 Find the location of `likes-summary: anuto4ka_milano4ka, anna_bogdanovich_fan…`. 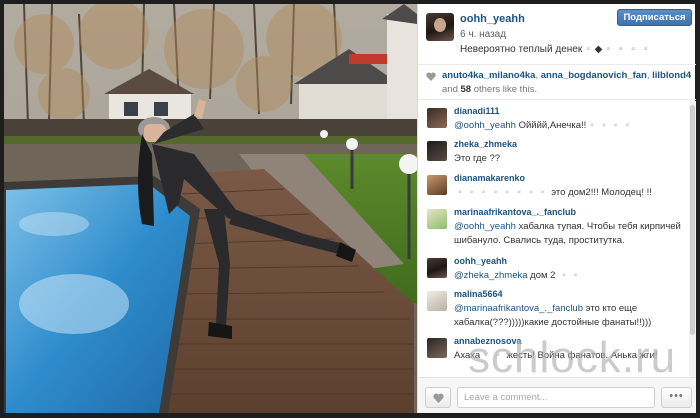

likes-summary: anuto4ka_milano4ka, anna_bogdanovich_fan… is located at coordinates (557, 83).